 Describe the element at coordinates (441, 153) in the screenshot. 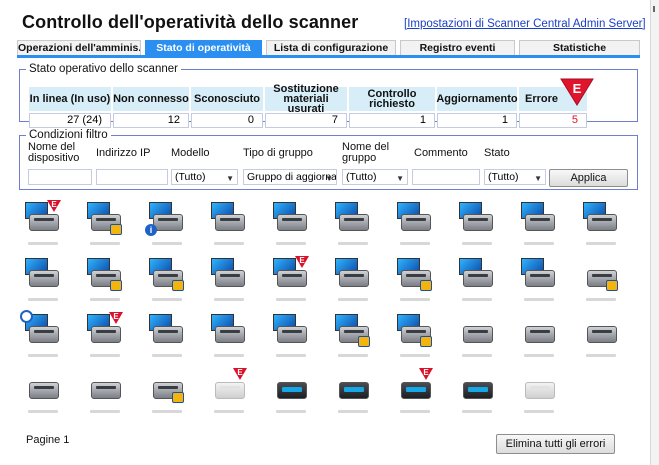

I see `label-comment: Commento` at that location.